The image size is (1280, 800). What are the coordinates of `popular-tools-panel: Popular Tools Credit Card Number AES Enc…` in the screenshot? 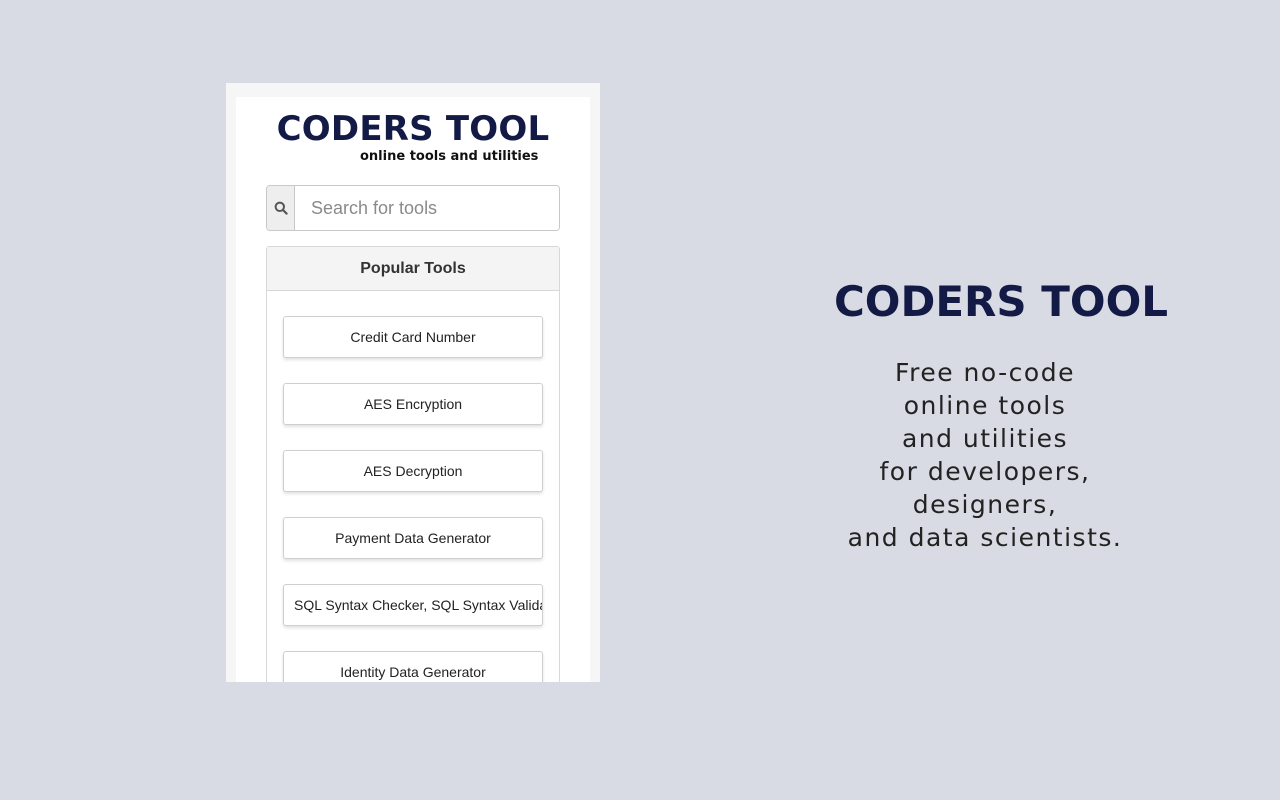 It's located at (413, 464).